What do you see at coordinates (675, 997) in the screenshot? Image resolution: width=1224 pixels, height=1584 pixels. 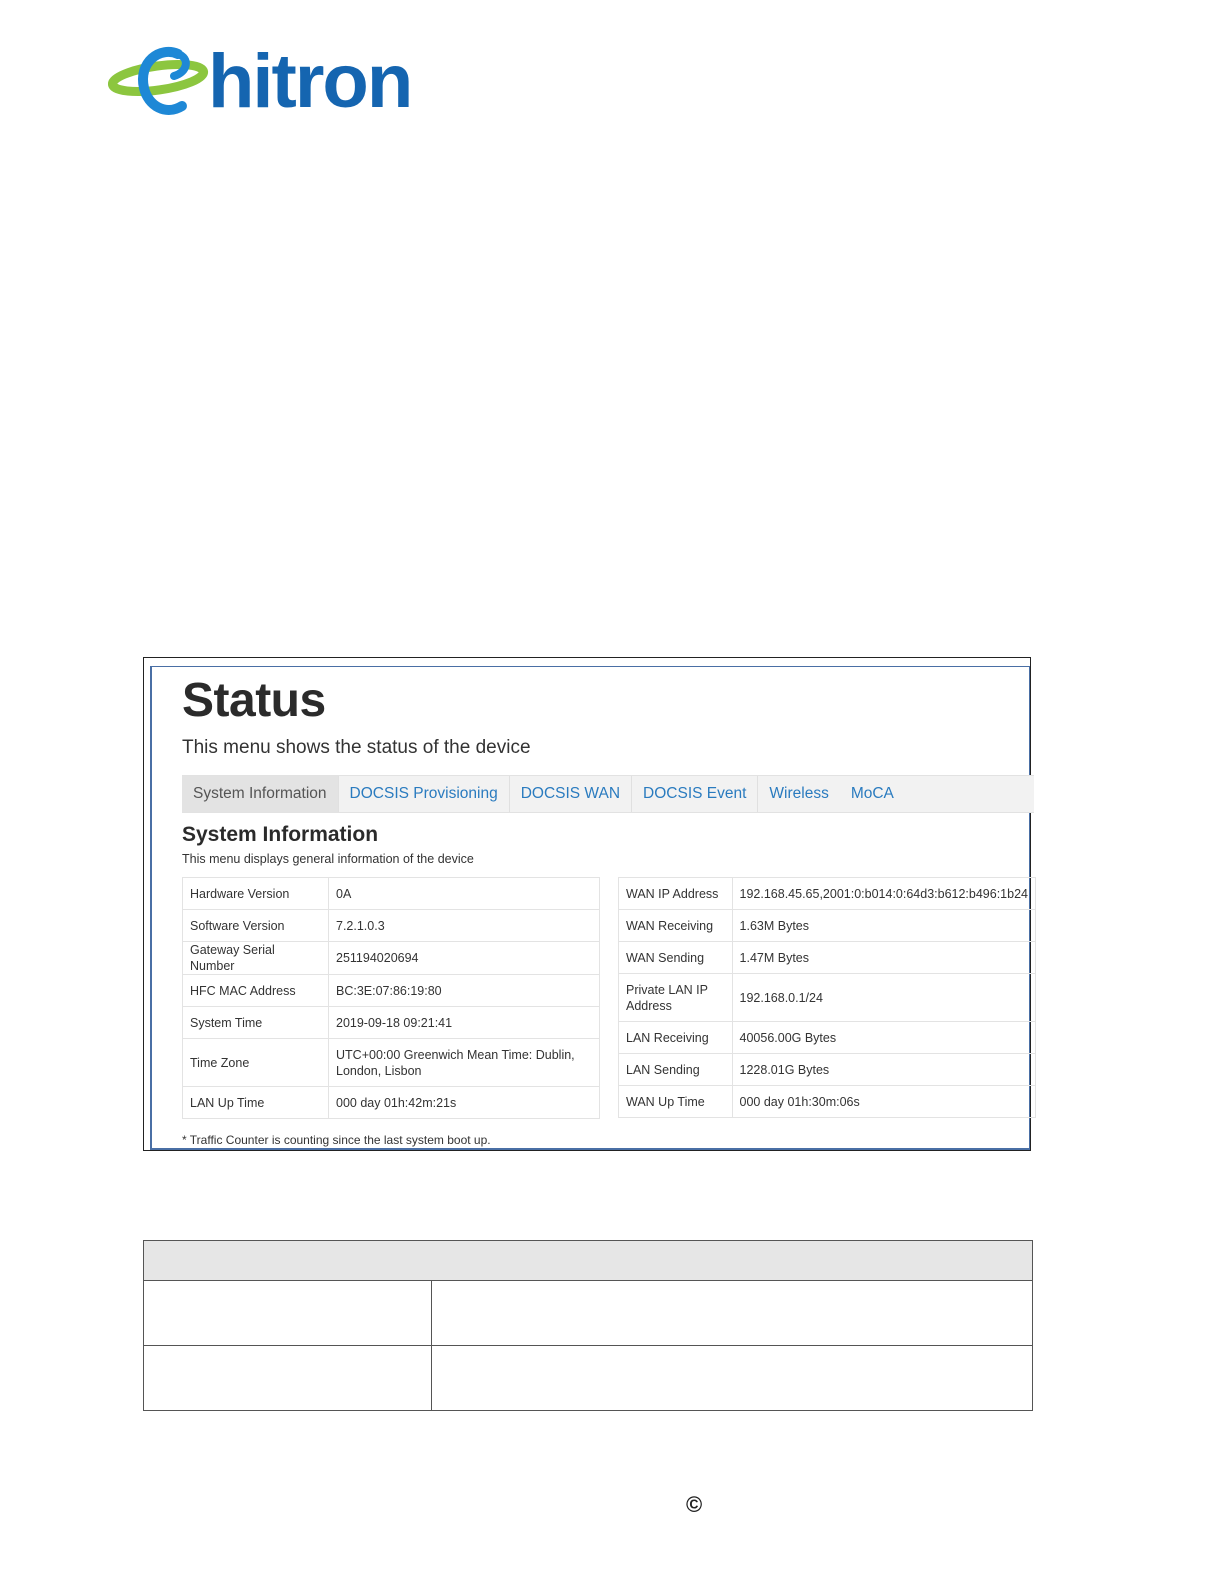 I see `row-label: Private LAN IP Address` at bounding box center [675, 997].